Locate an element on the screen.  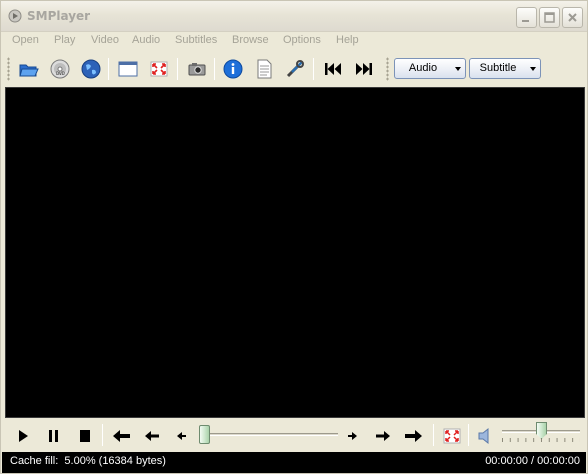
next-track-icon is located at coordinates (364, 69).